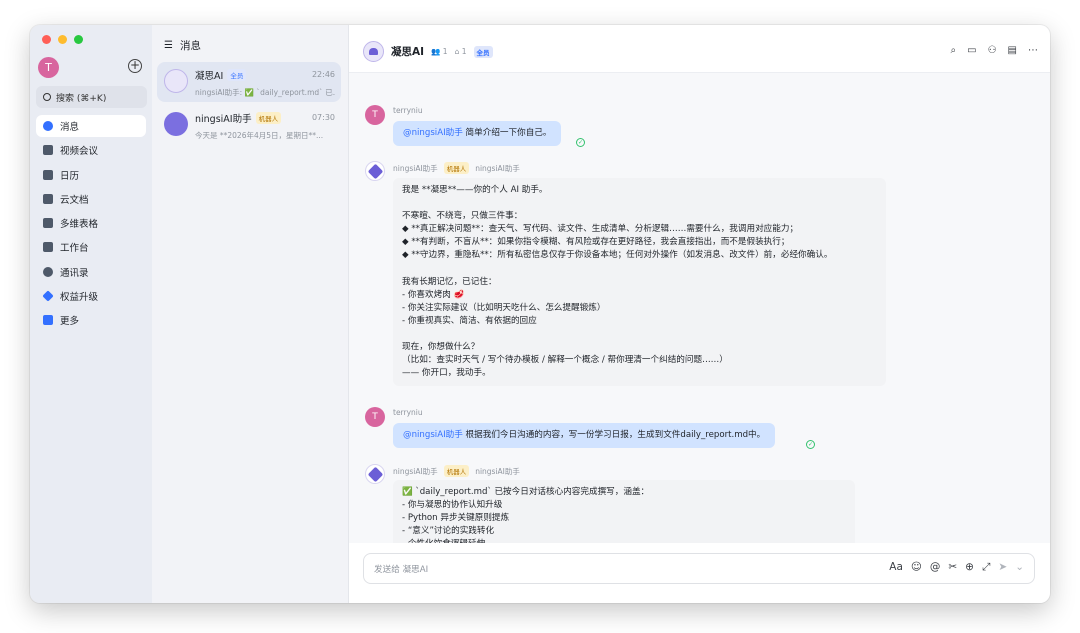  I want to click on add-member-icon: ⚇, so click(992, 50).